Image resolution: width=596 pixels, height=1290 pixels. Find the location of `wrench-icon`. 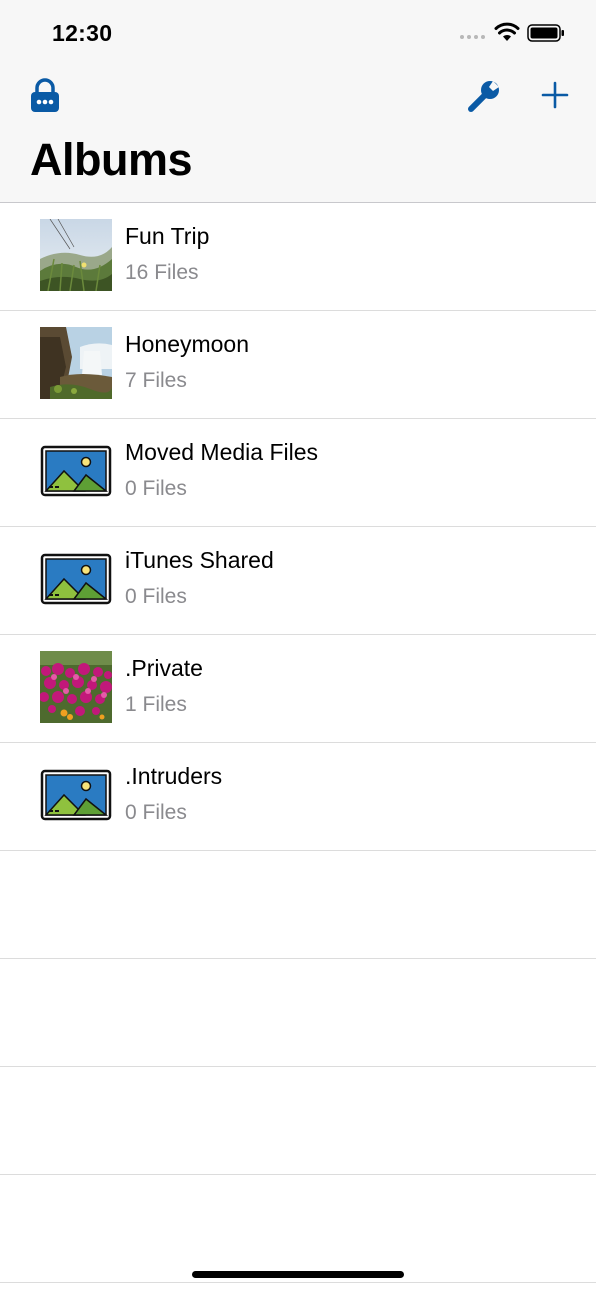

wrench-icon is located at coordinates (484, 96).